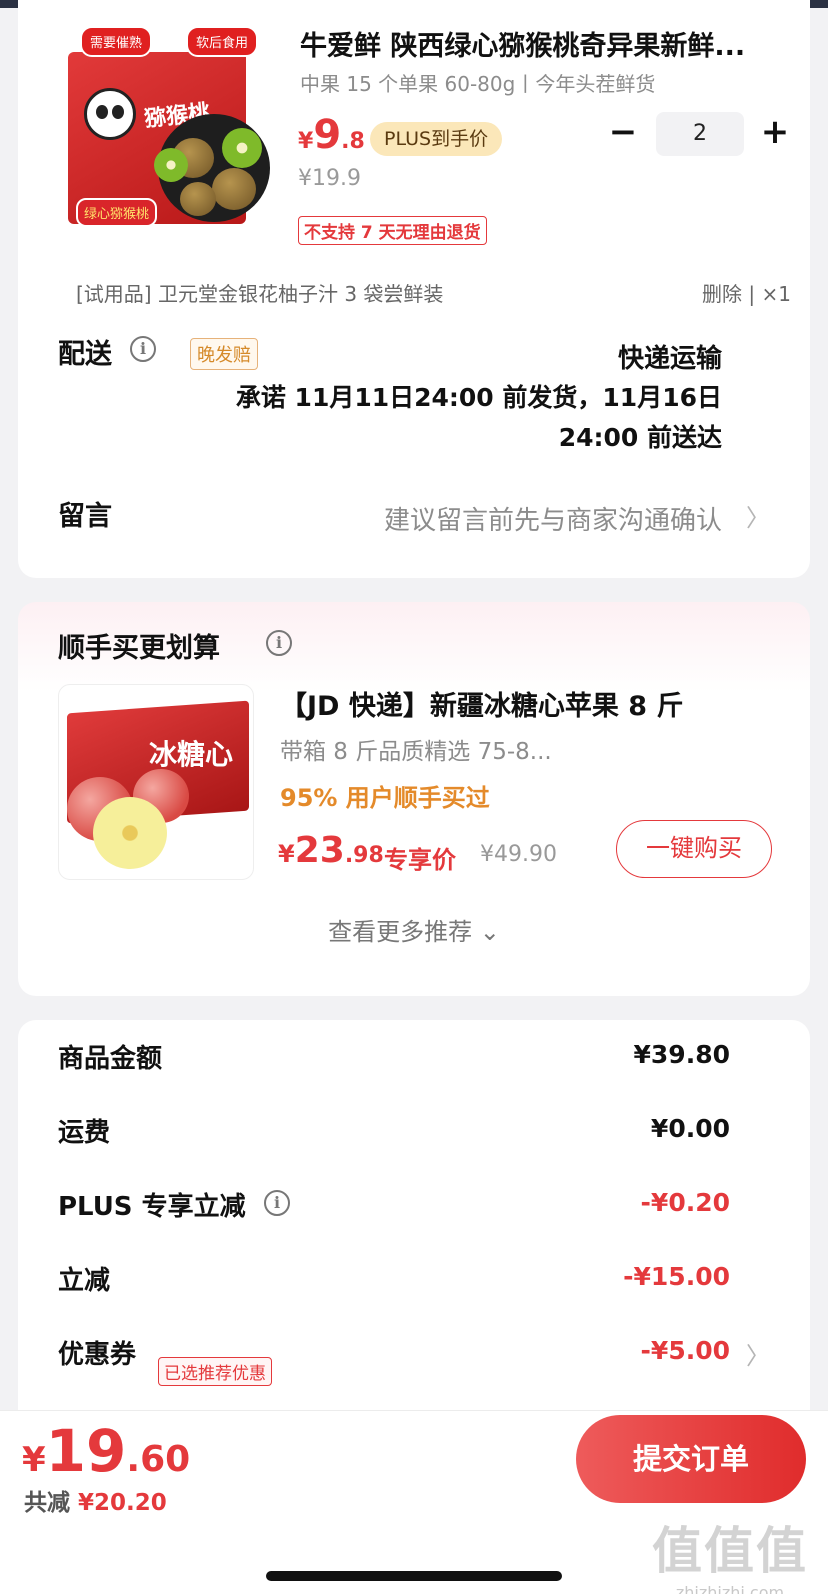  I want to click on home-indicator, so click(414, 1576).